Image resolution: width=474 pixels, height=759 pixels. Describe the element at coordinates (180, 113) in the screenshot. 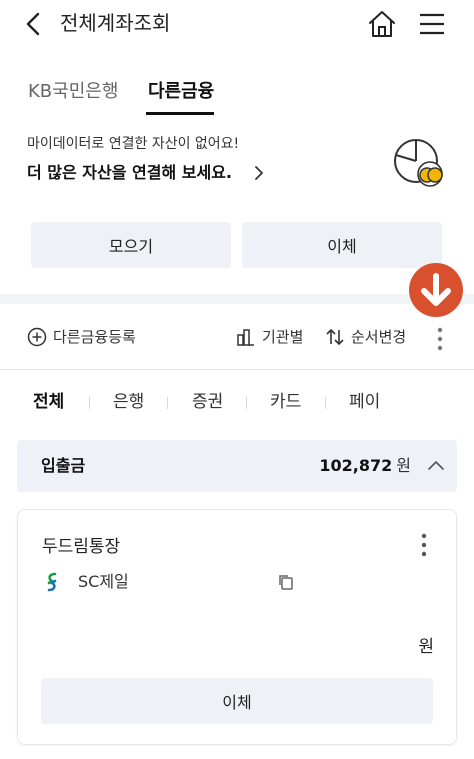

I see `active-tab-indicator` at that location.